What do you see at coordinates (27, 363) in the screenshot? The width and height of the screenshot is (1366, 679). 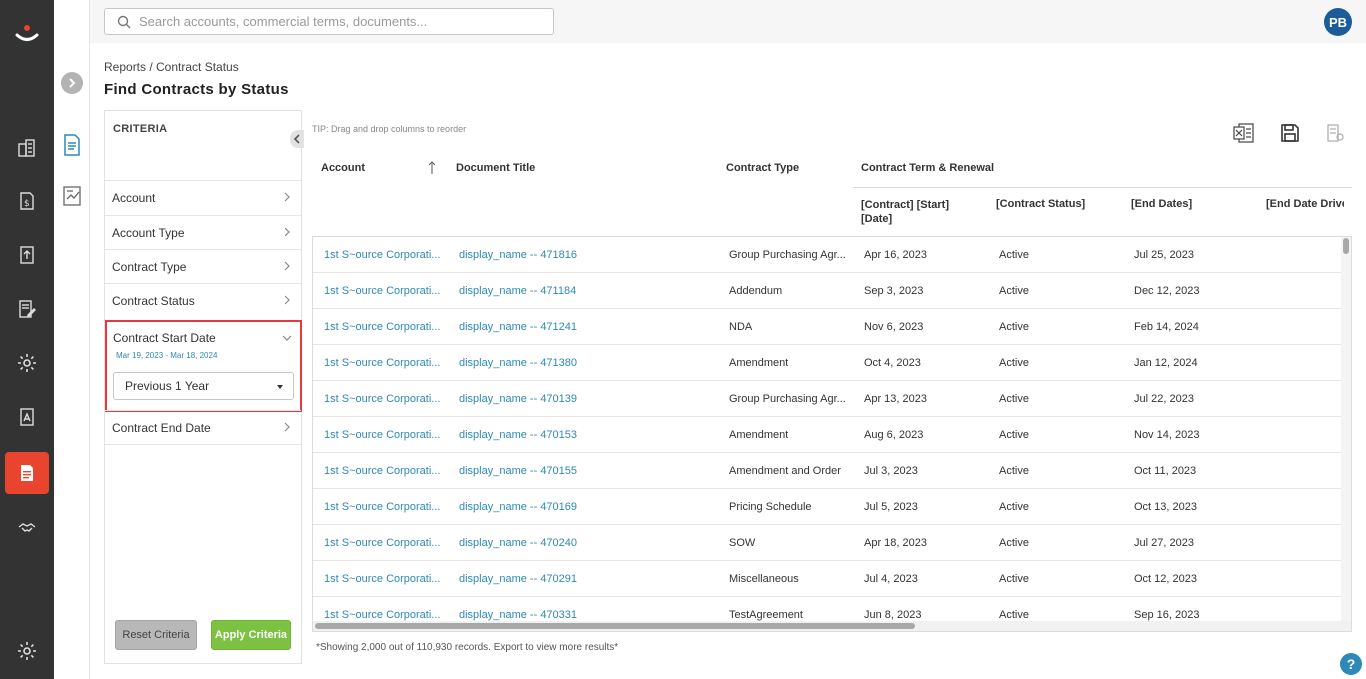 I see `gear-icon` at bounding box center [27, 363].